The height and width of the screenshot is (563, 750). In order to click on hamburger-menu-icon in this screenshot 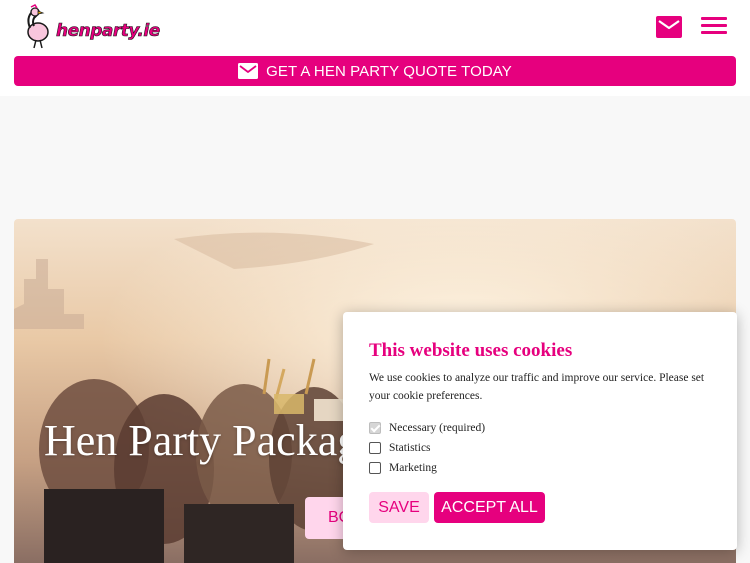, I will do `click(714, 27)`.